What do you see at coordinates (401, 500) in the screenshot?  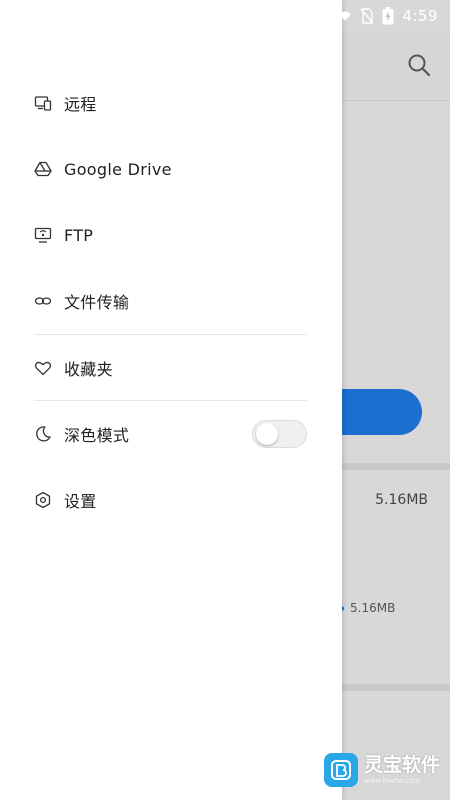 I see `storage-size-label: 5.16MB` at bounding box center [401, 500].